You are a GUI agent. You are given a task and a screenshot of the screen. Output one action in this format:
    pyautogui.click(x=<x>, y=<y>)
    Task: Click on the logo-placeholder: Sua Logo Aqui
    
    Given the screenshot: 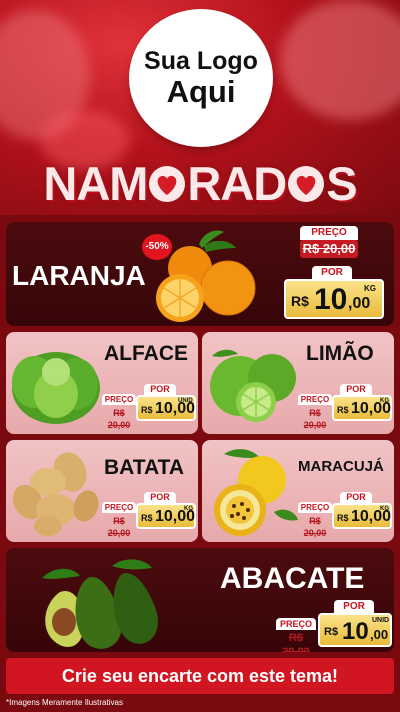 What is the action you would take?
    pyautogui.click(x=201, y=78)
    